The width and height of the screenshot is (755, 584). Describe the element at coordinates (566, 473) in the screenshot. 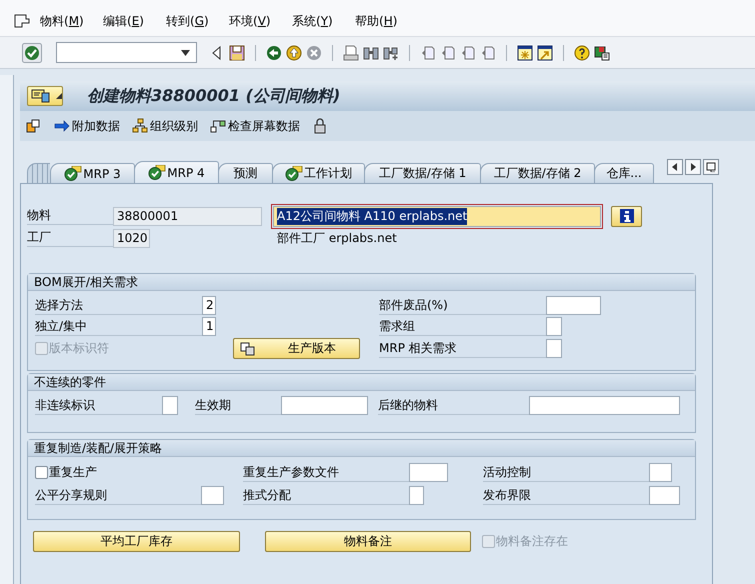

I see `field-label: 活动控制` at that location.